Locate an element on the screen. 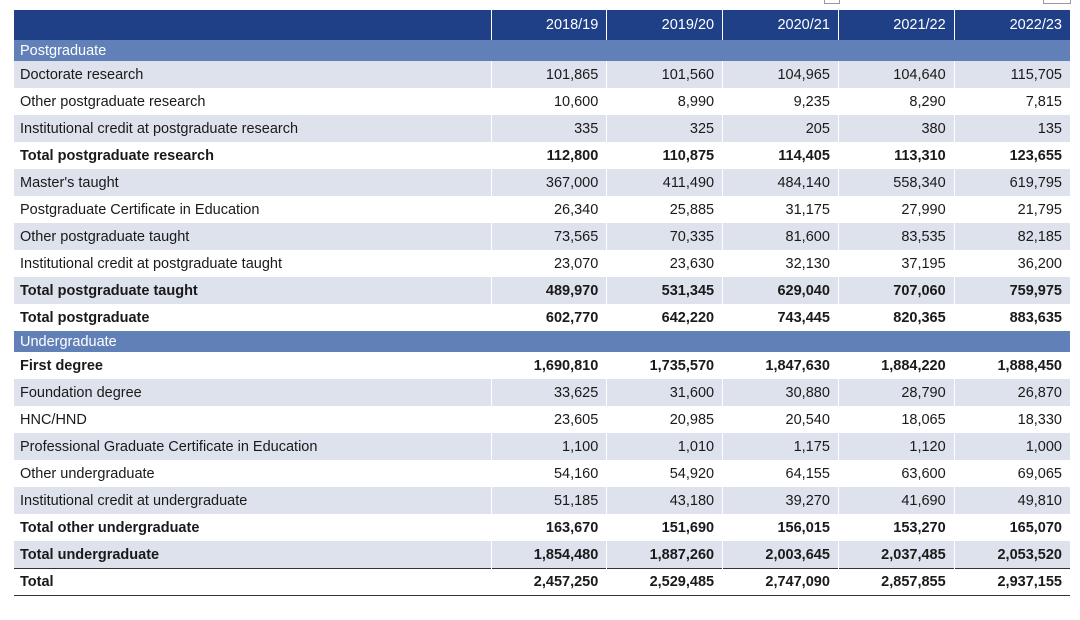 The width and height of the screenshot is (1080, 620). row-value: 1,847,630 is located at coordinates (780, 365).